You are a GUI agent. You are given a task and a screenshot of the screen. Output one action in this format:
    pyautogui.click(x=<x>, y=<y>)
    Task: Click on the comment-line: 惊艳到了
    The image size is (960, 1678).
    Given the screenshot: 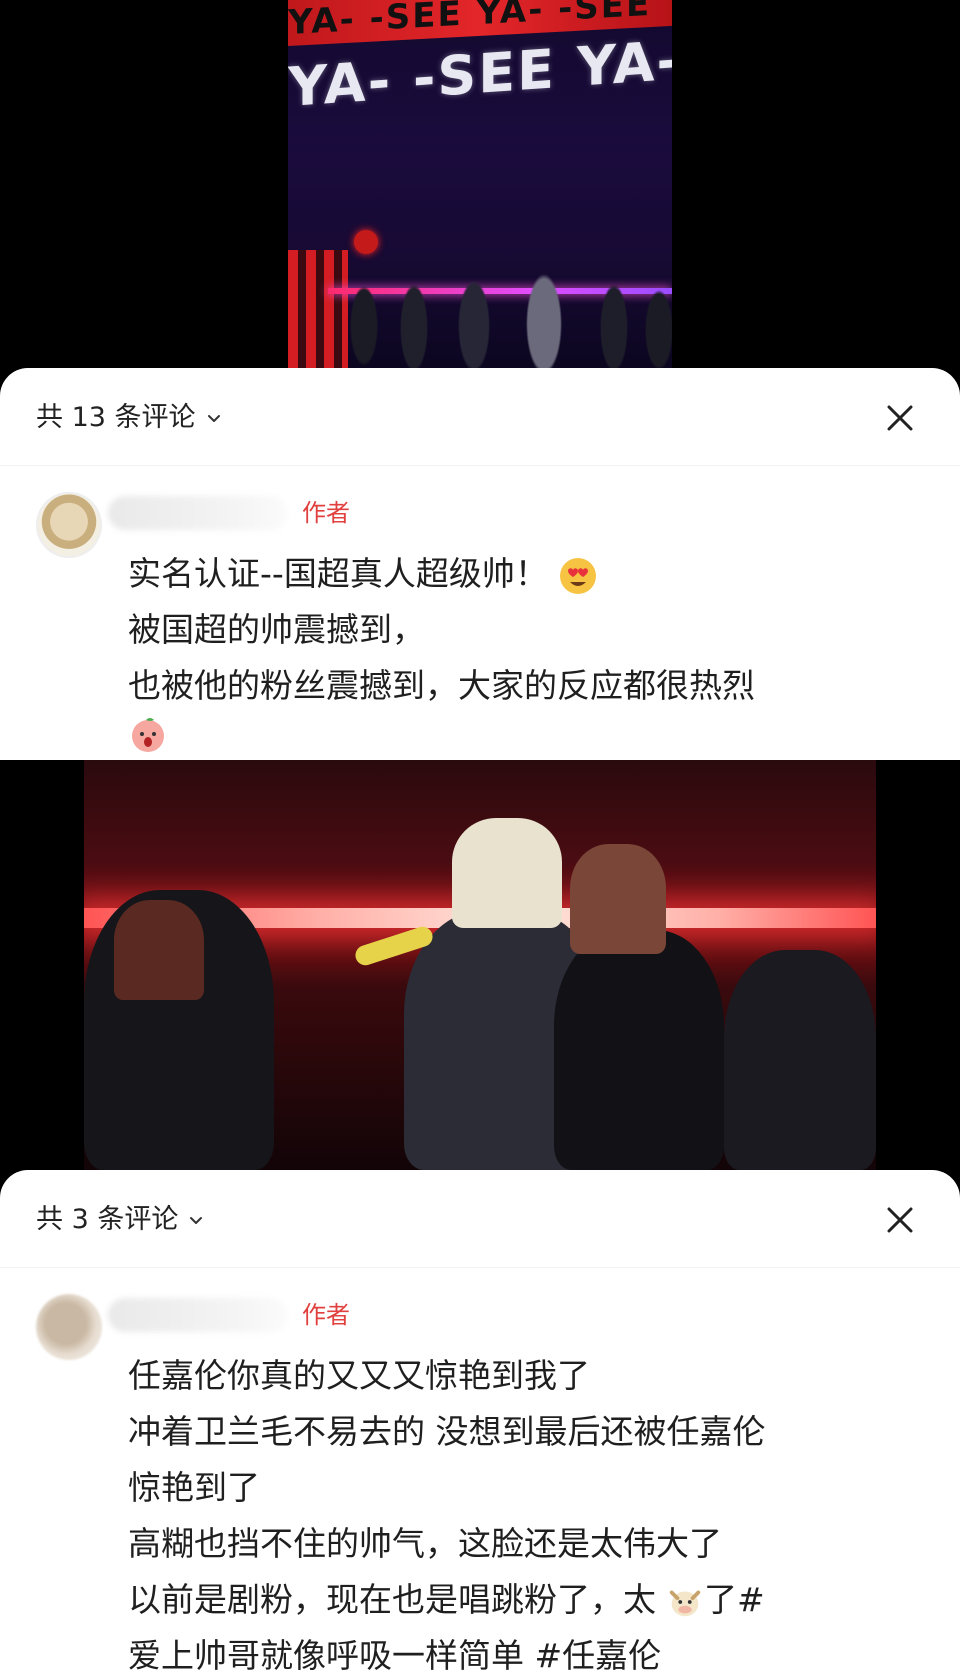 What is the action you would take?
    pyautogui.click(x=194, y=1487)
    